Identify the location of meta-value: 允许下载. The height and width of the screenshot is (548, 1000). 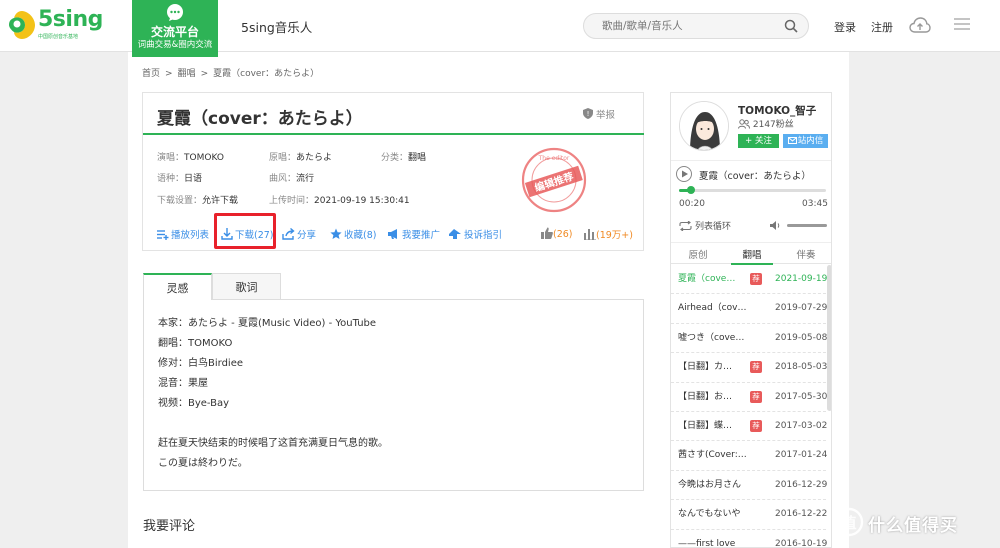
(220, 201).